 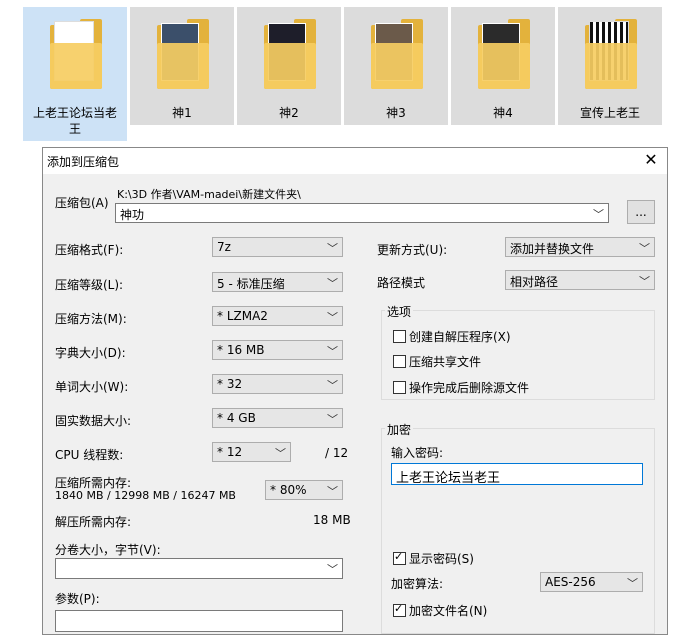 What do you see at coordinates (236, 418) in the screenshot?
I see `solid-value: * 4 GB` at bounding box center [236, 418].